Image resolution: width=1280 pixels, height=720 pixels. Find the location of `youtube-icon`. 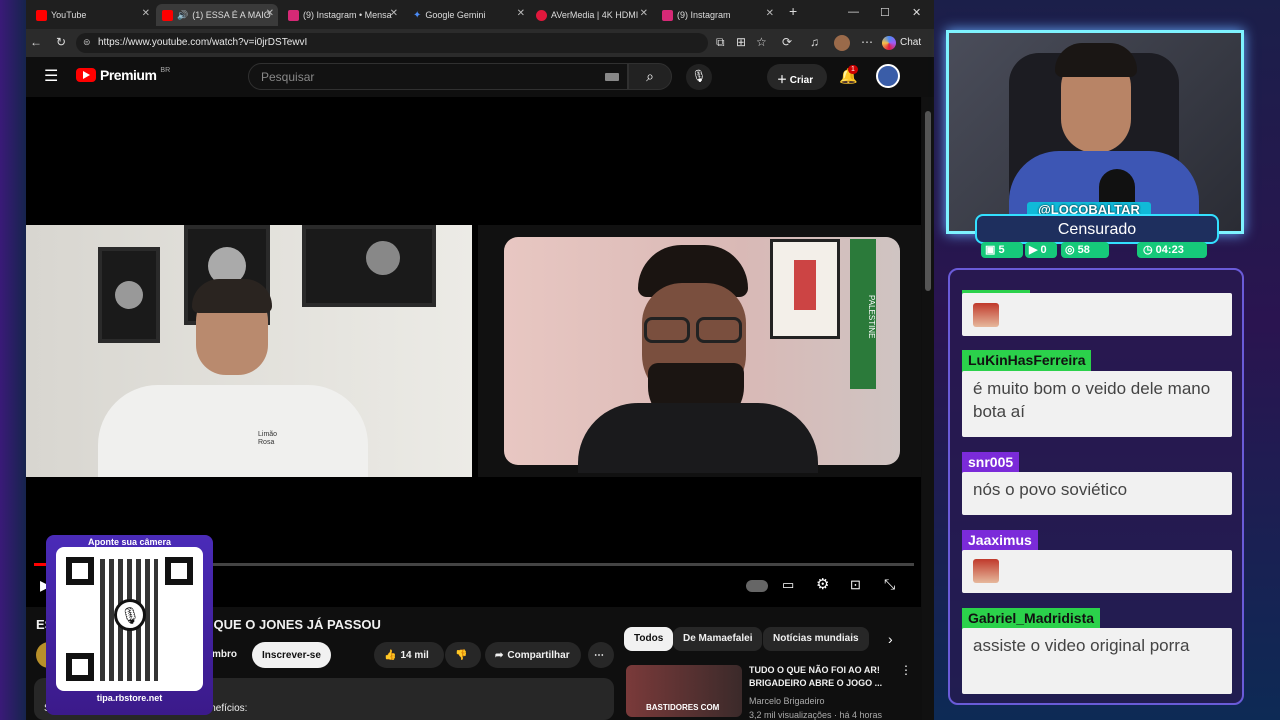

youtube-icon is located at coordinates (41, 15).